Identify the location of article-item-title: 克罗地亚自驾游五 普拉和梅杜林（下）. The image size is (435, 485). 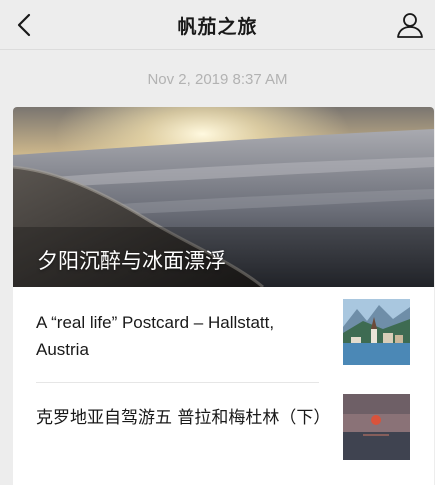
(183, 418).